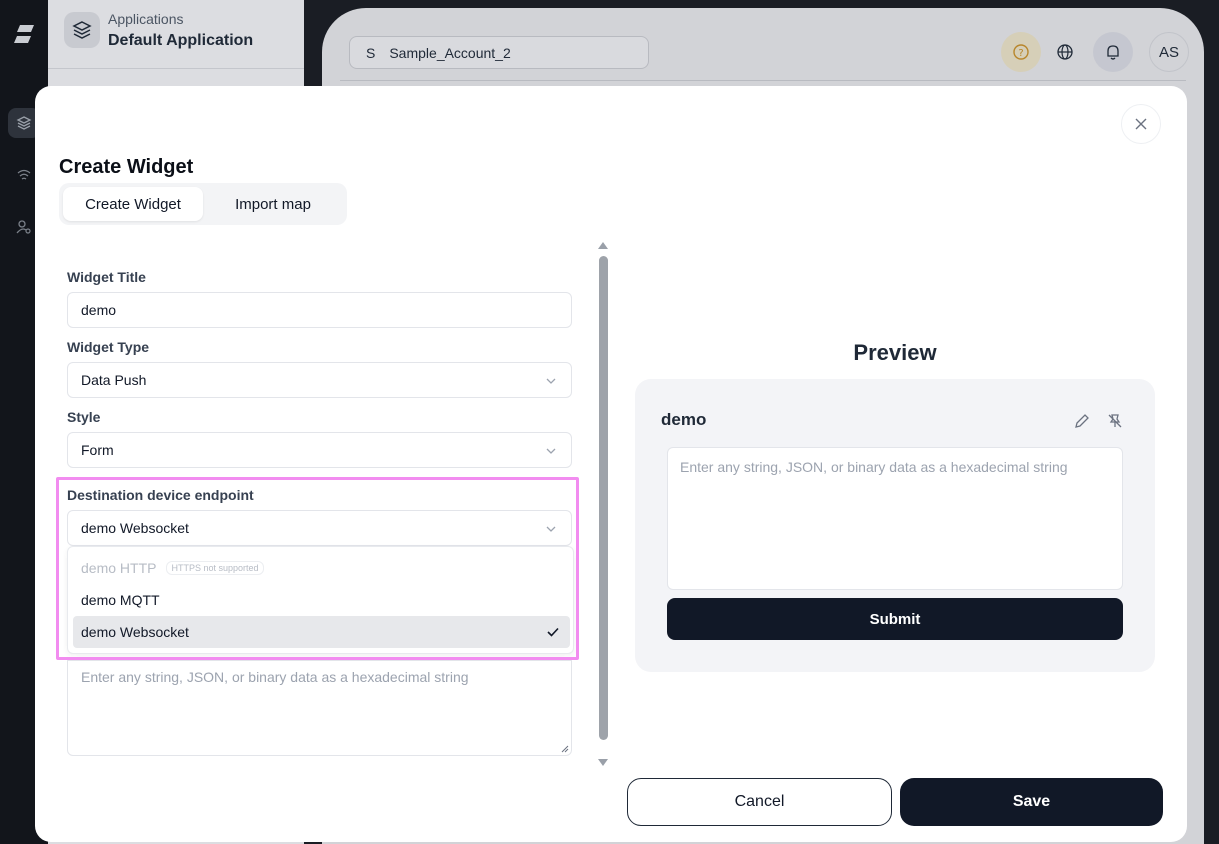 This screenshot has width=1219, height=844. I want to click on widget-type-label: Widget Type, so click(108, 347).